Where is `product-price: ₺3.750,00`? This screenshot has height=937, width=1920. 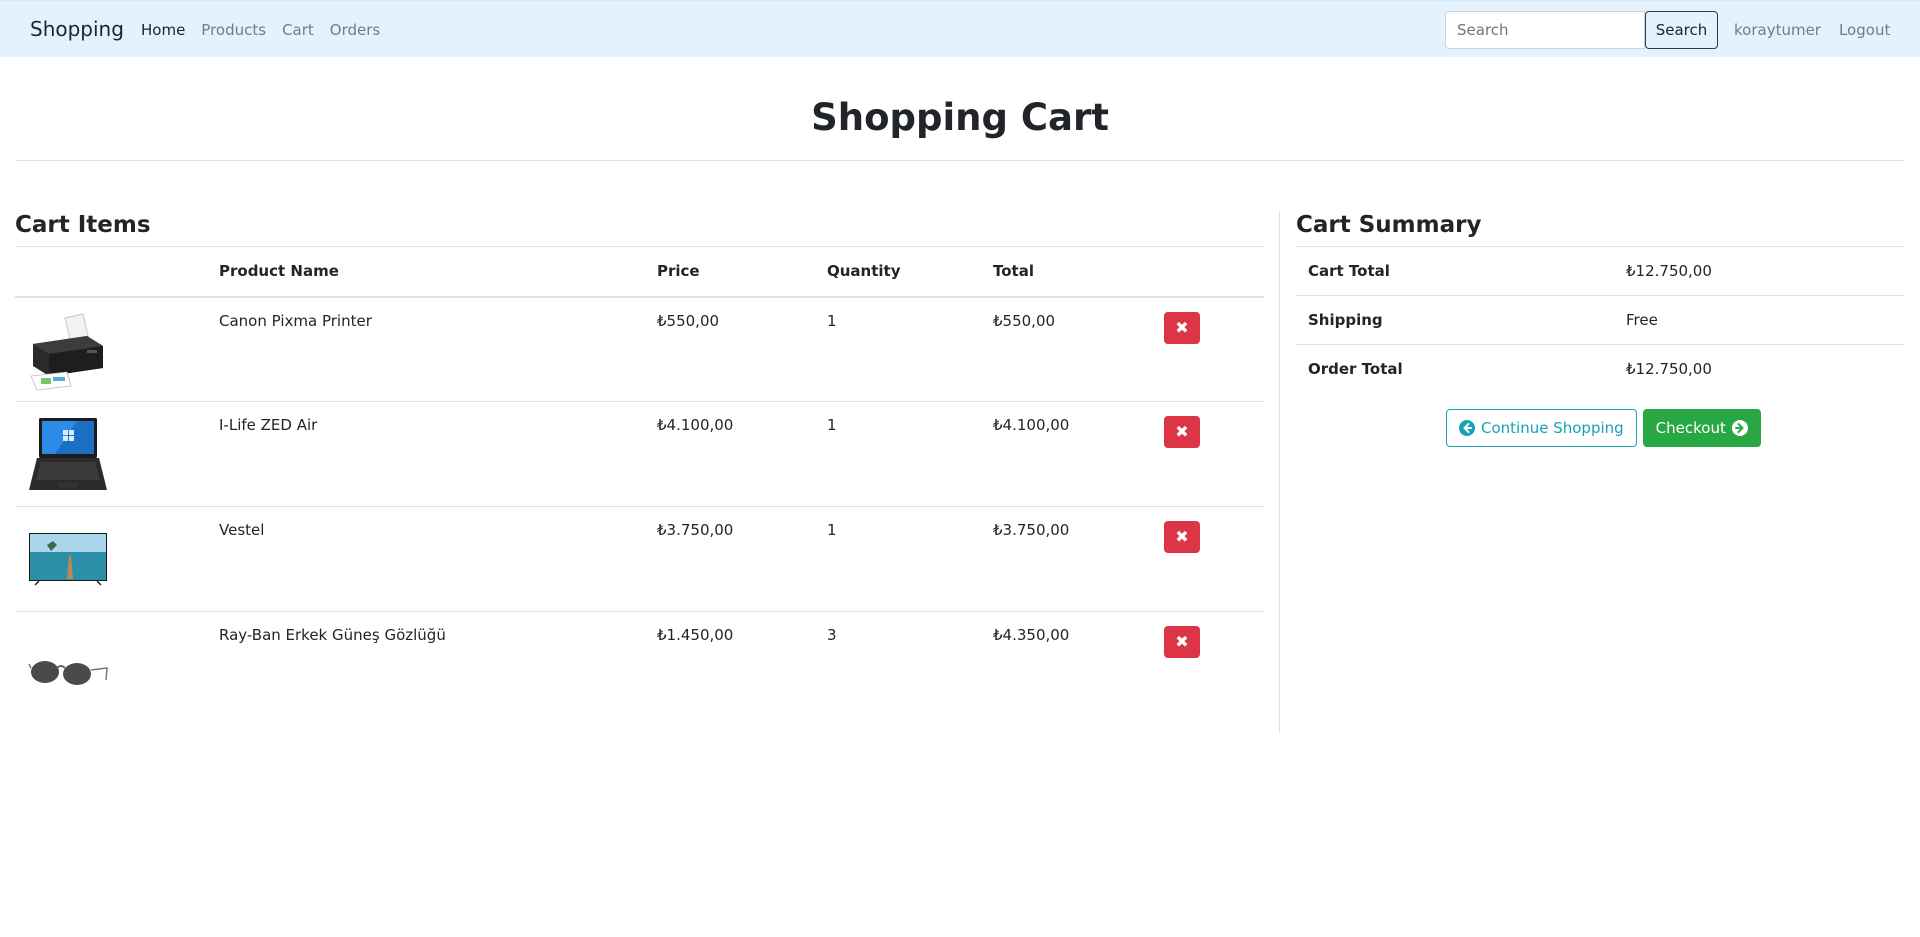
product-price: ₺3.750,00 is located at coordinates (730, 559).